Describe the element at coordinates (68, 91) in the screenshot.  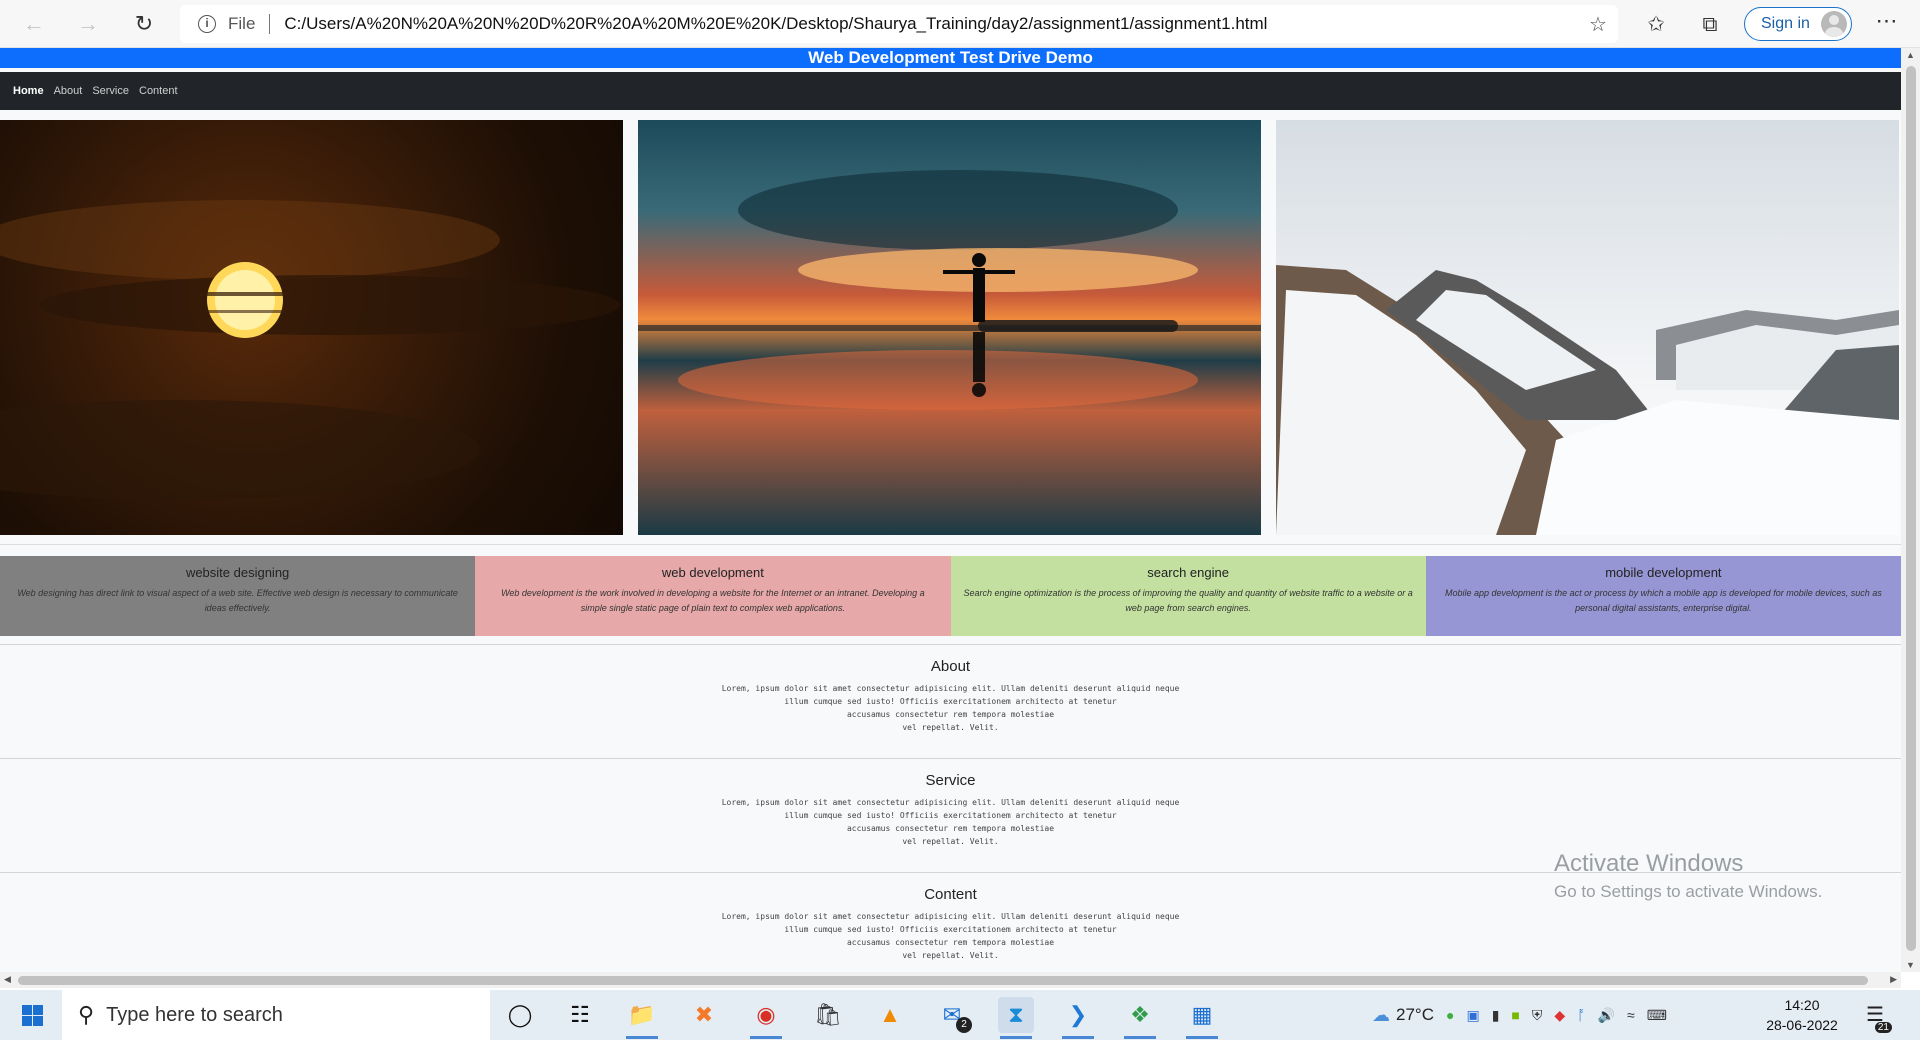
I see `nav-link-about: About` at that location.